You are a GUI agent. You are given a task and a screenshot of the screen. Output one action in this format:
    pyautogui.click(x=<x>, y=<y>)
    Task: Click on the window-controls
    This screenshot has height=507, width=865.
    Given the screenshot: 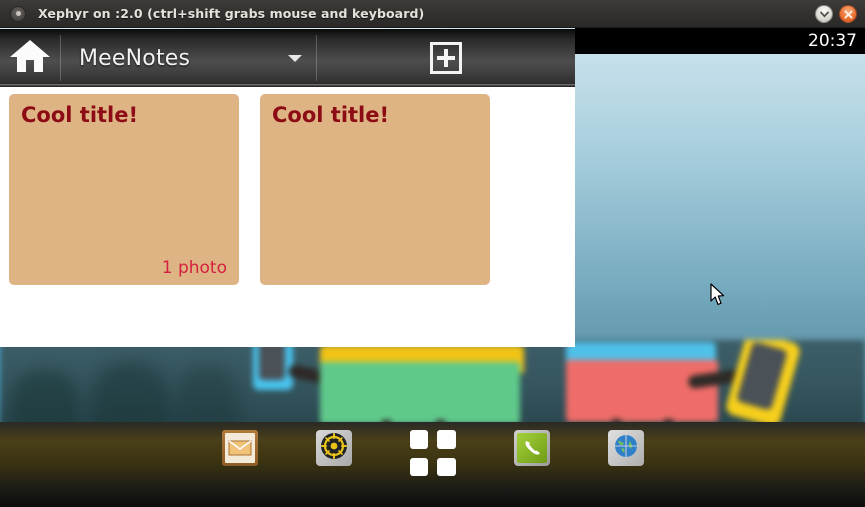 What is the action you would take?
    pyautogui.click(x=836, y=14)
    